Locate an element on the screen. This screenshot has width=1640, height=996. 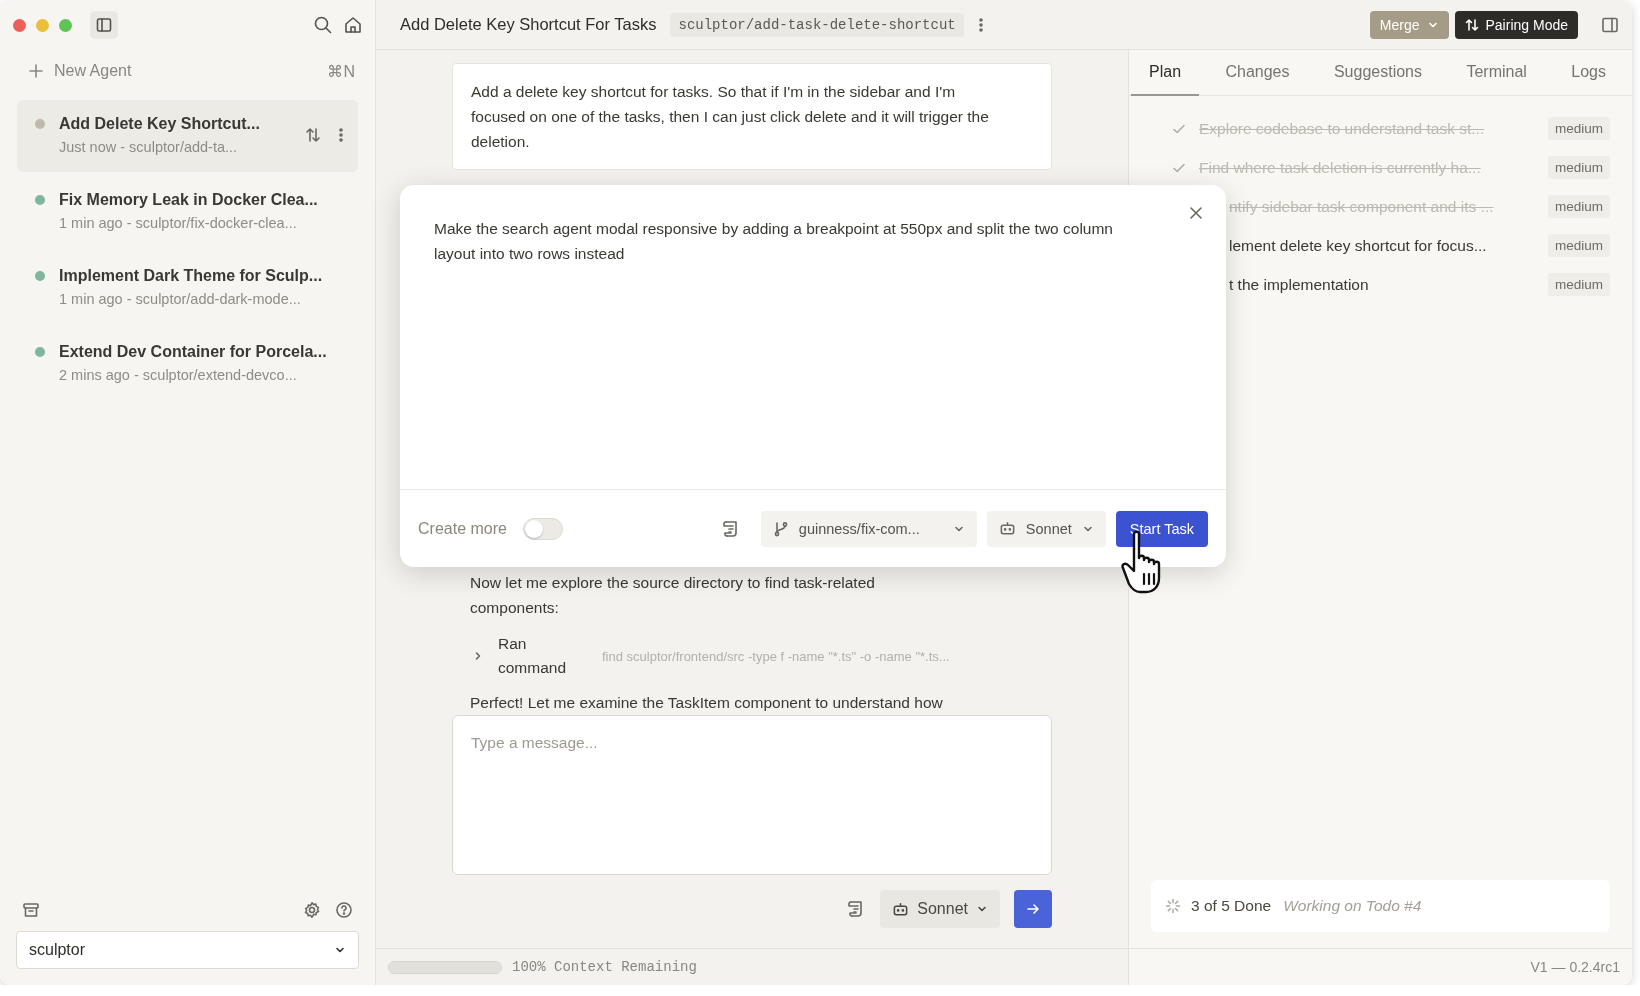
sort-arrows-icon is located at coordinates (313, 135).